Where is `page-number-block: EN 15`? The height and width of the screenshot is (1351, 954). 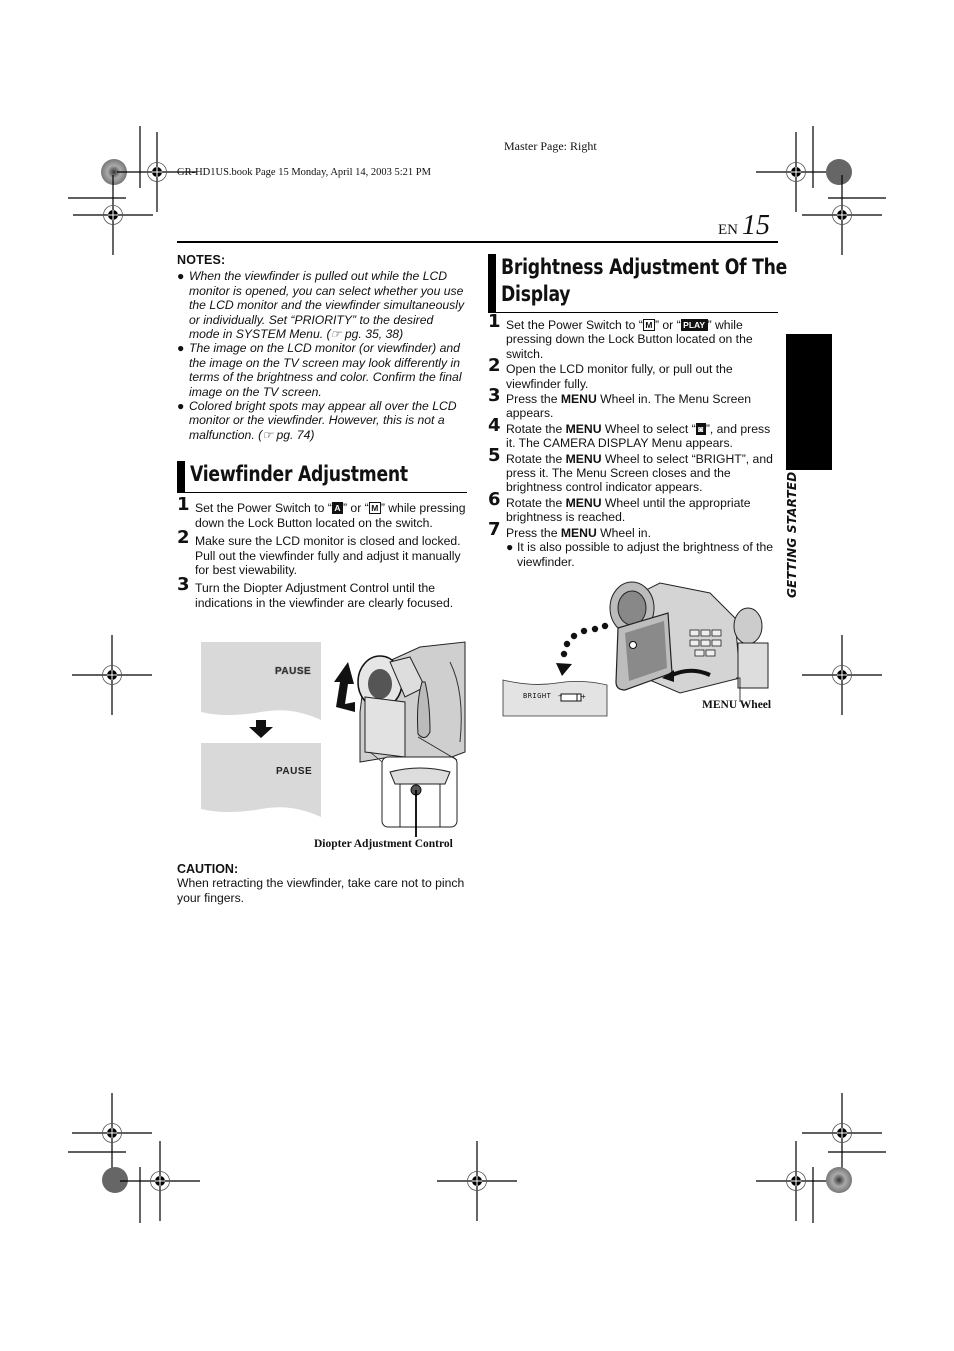
page-number-block: EN 15 is located at coordinates (744, 226).